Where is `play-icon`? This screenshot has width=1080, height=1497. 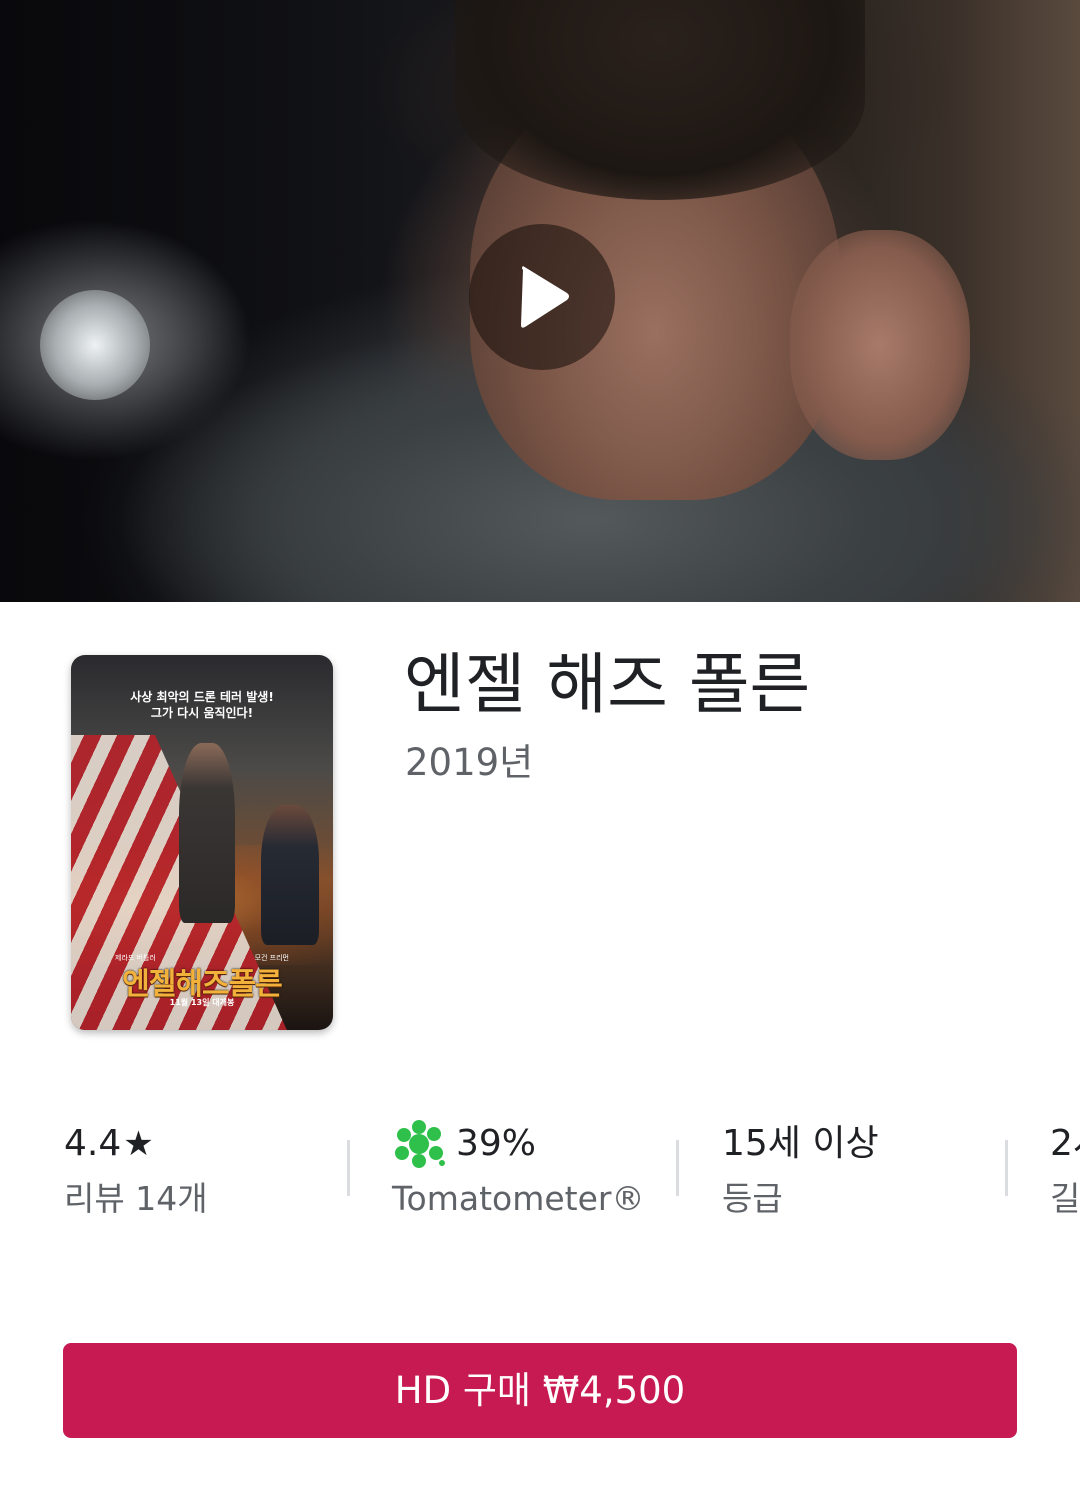 play-icon is located at coordinates (545, 297).